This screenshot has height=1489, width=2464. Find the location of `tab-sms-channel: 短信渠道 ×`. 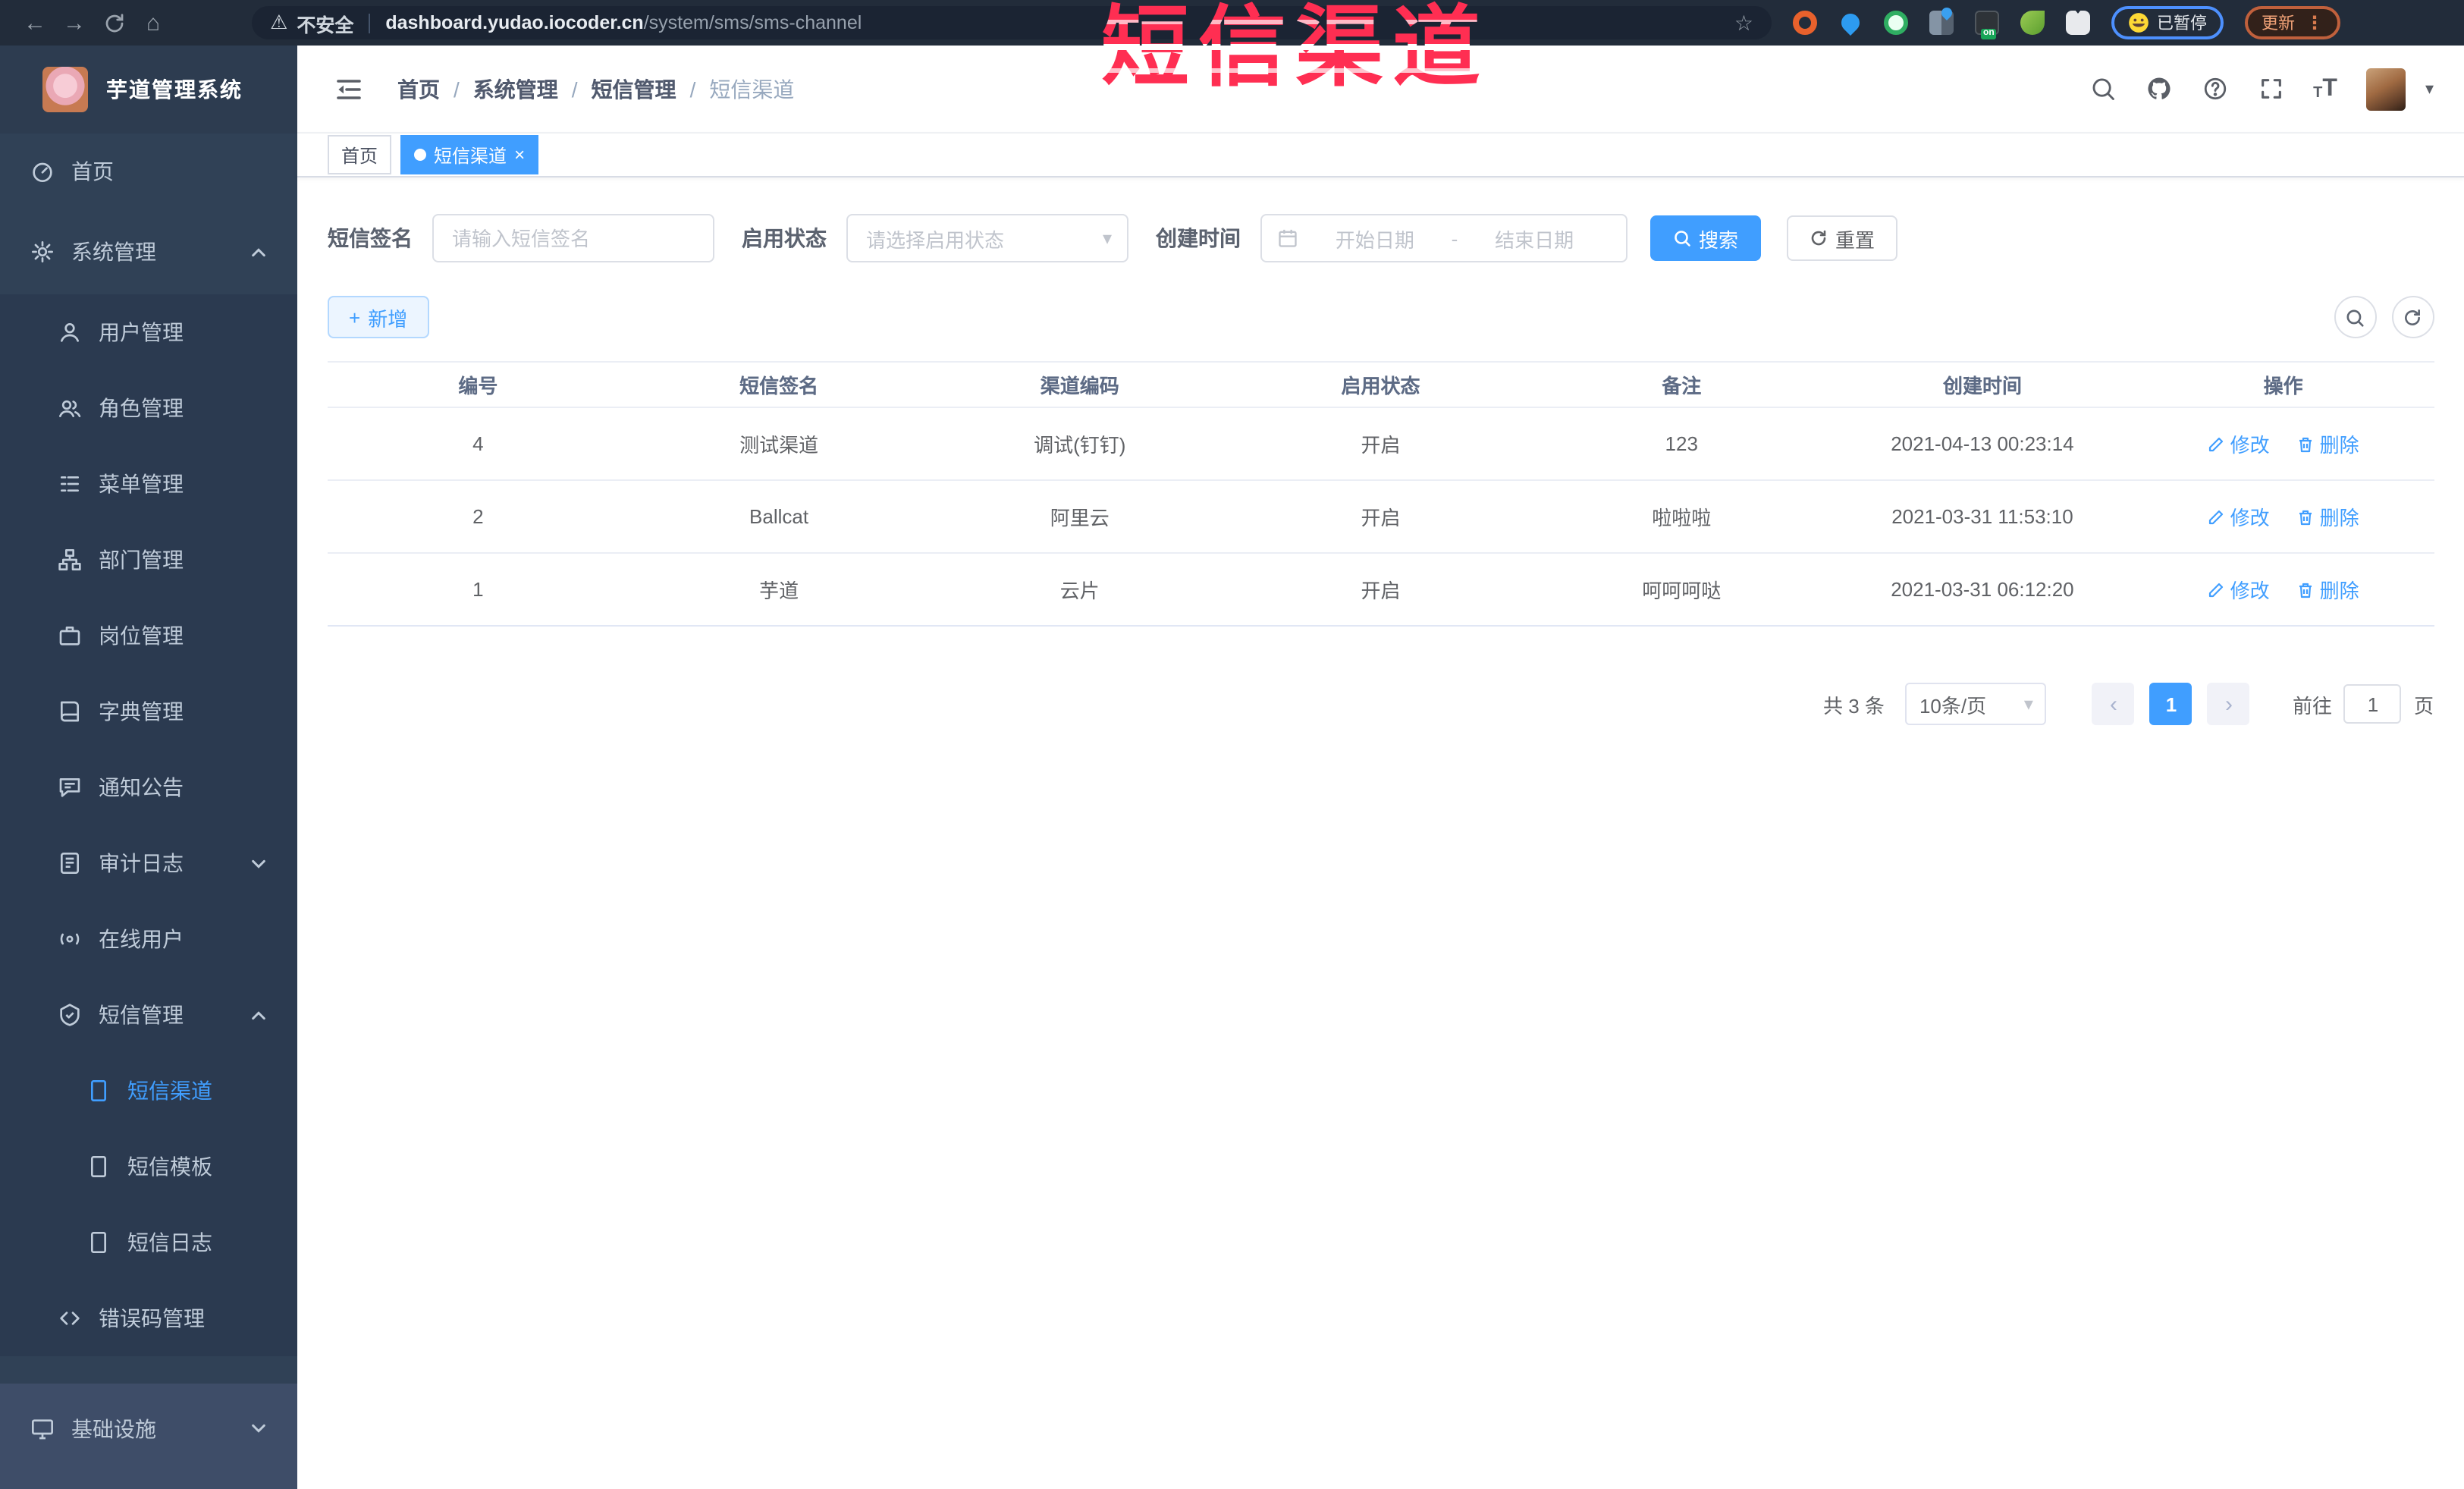

tab-sms-channel: 短信渠道 × is located at coordinates (469, 154).